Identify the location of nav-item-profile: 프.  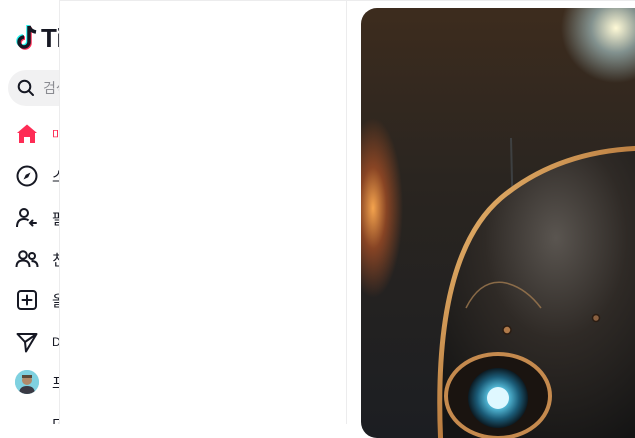
(30, 382).